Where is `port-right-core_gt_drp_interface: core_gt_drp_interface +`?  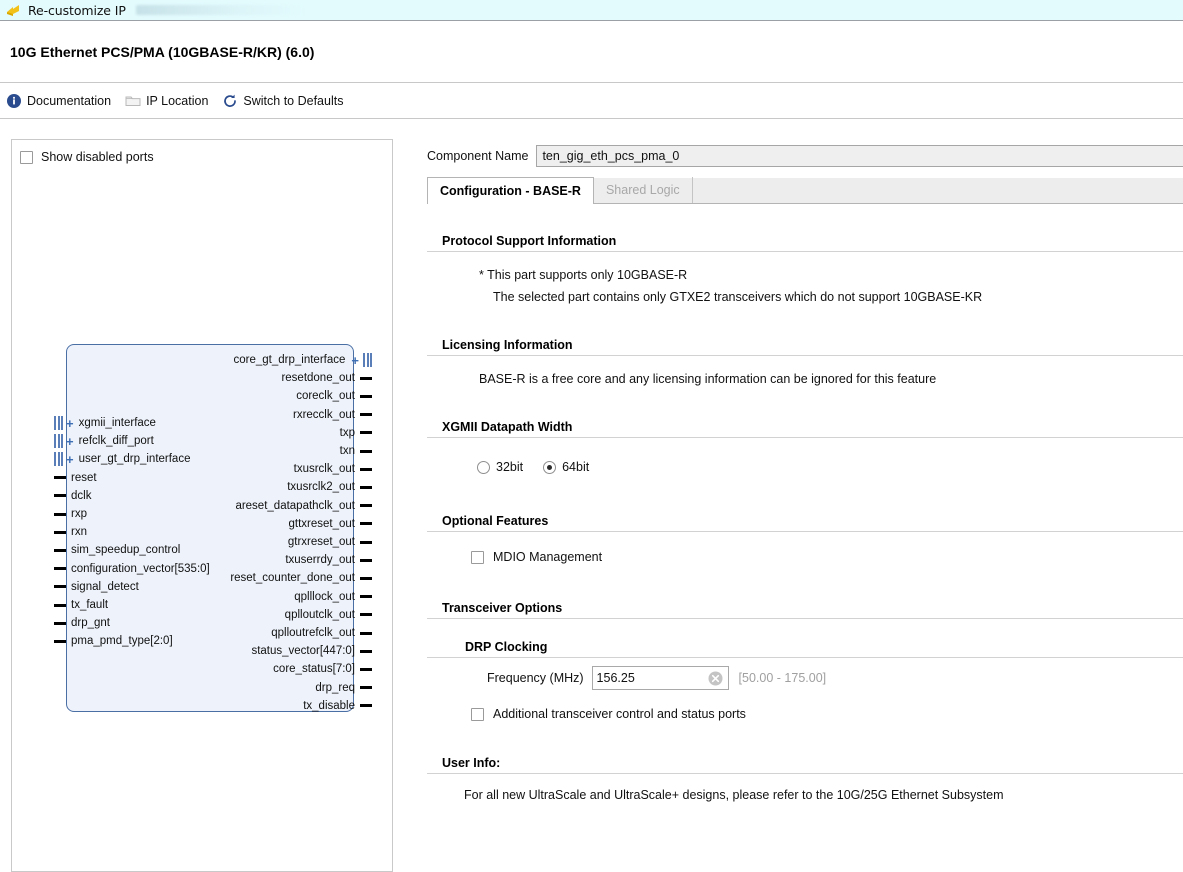 port-right-core_gt_drp_interface: core_gt_drp_interface + is located at coordinates (303, 360).